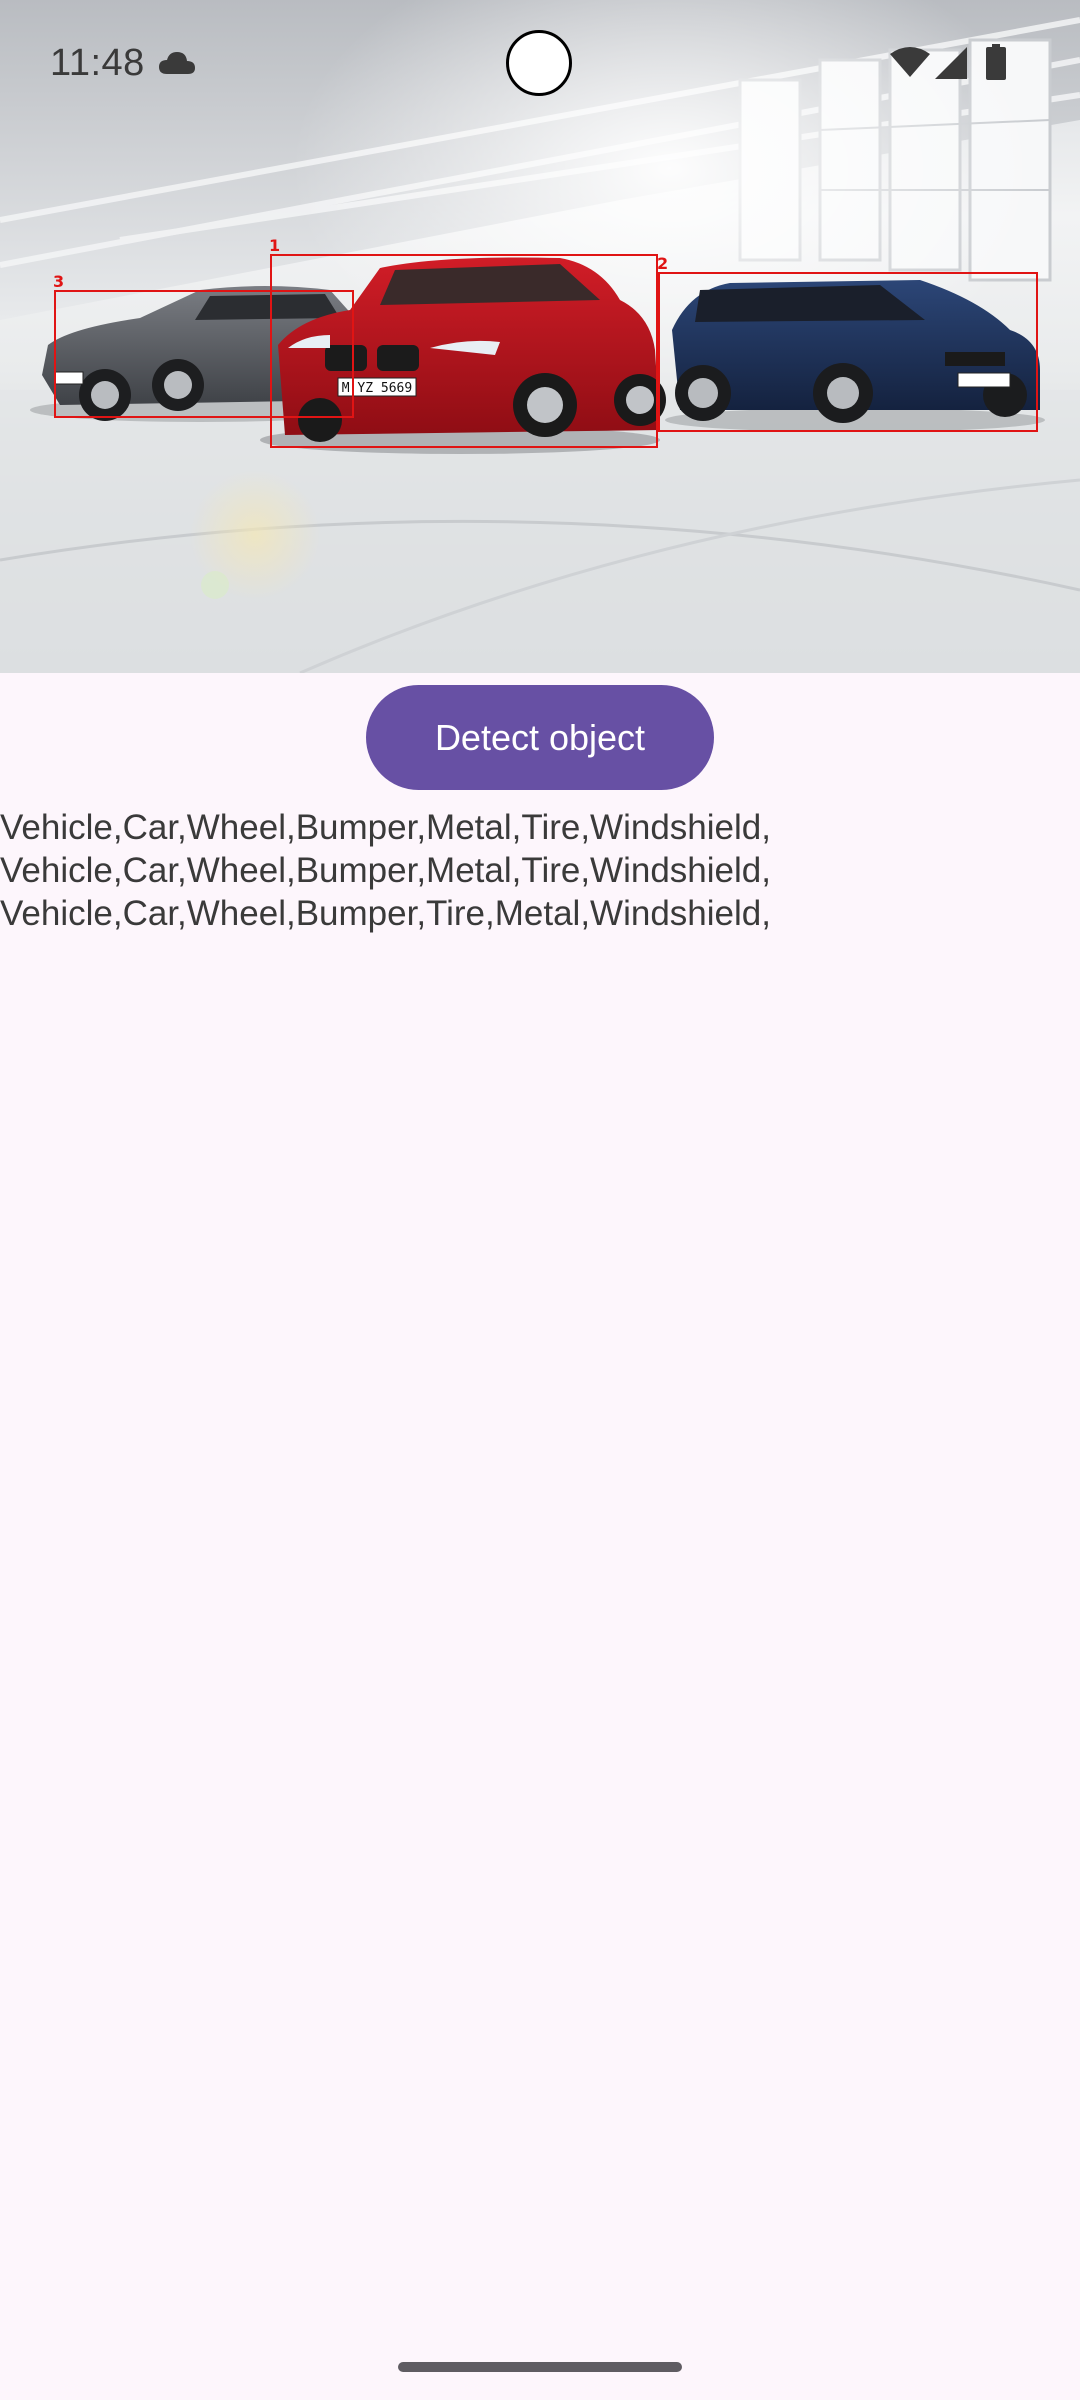  Describe the element at coordinates (177, 63) in the screenshot. I see `cloud-icon` at that location.